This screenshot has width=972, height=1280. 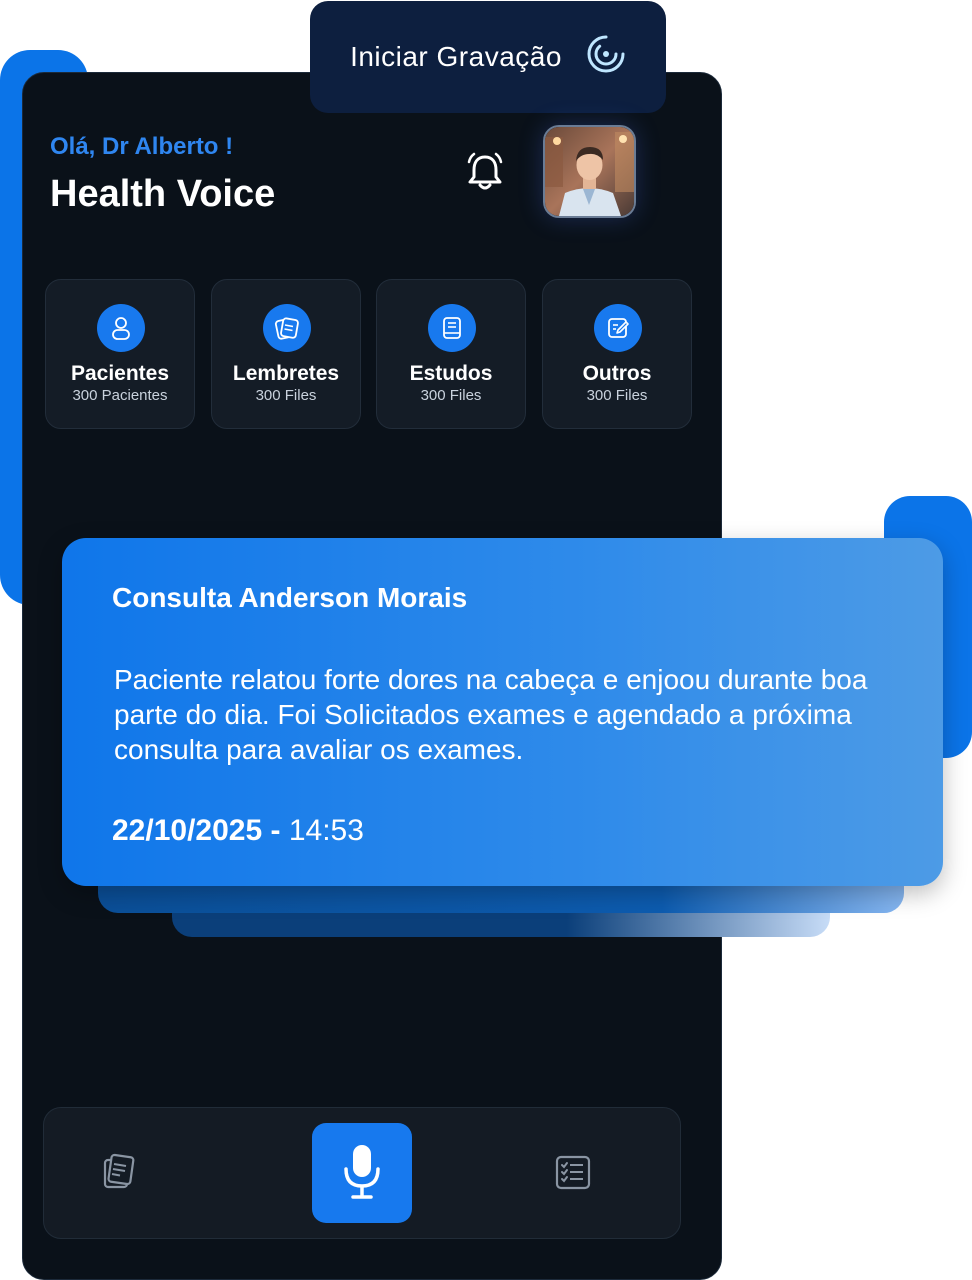 What do you see at coordinates (452, 328) in the screenshot?
I see `book-icon` at bounding box center [452, 328].